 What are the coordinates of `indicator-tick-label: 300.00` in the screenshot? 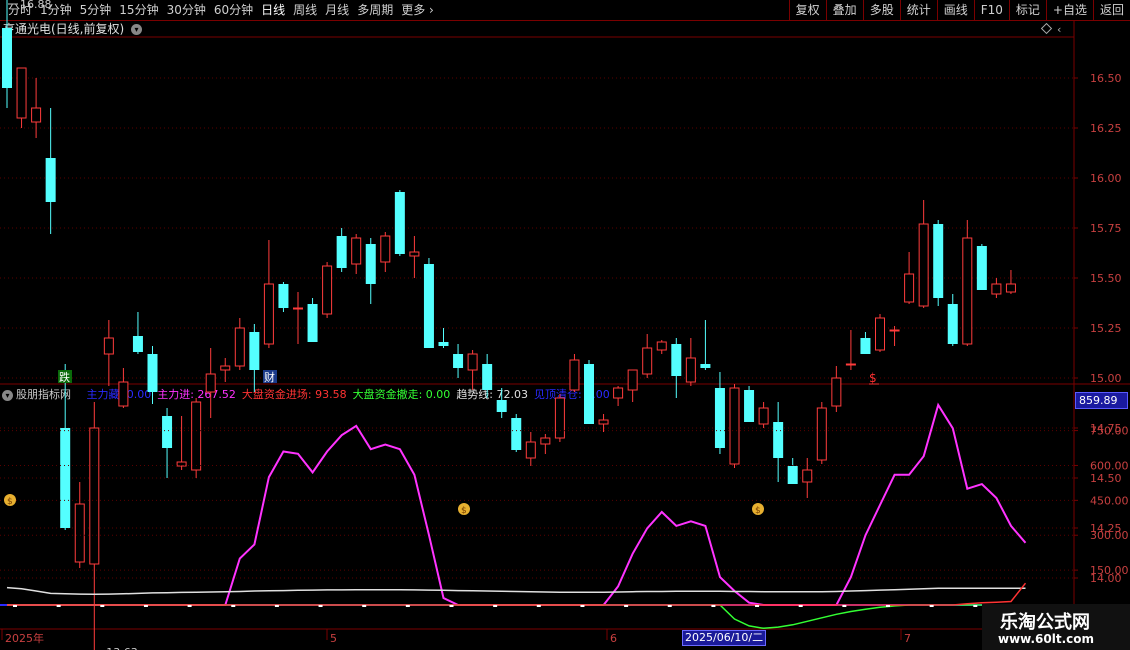 It's located at (1109, 535).